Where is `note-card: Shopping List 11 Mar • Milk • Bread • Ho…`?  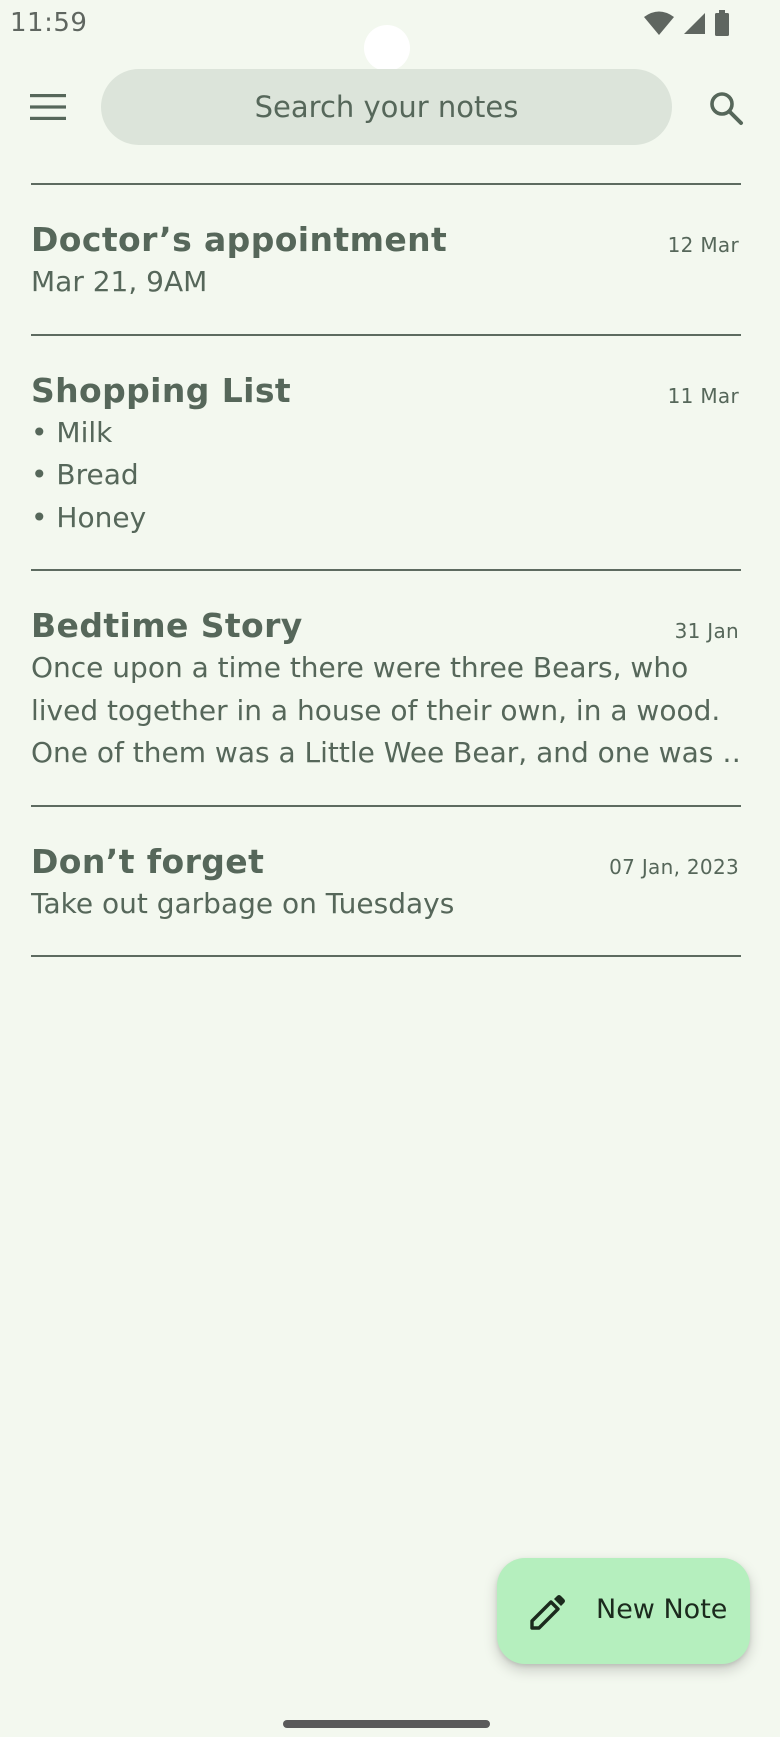 note-card: Shopping List 11 Mar • Milk • Bread • Ho… is located at coordinates (386, 453).